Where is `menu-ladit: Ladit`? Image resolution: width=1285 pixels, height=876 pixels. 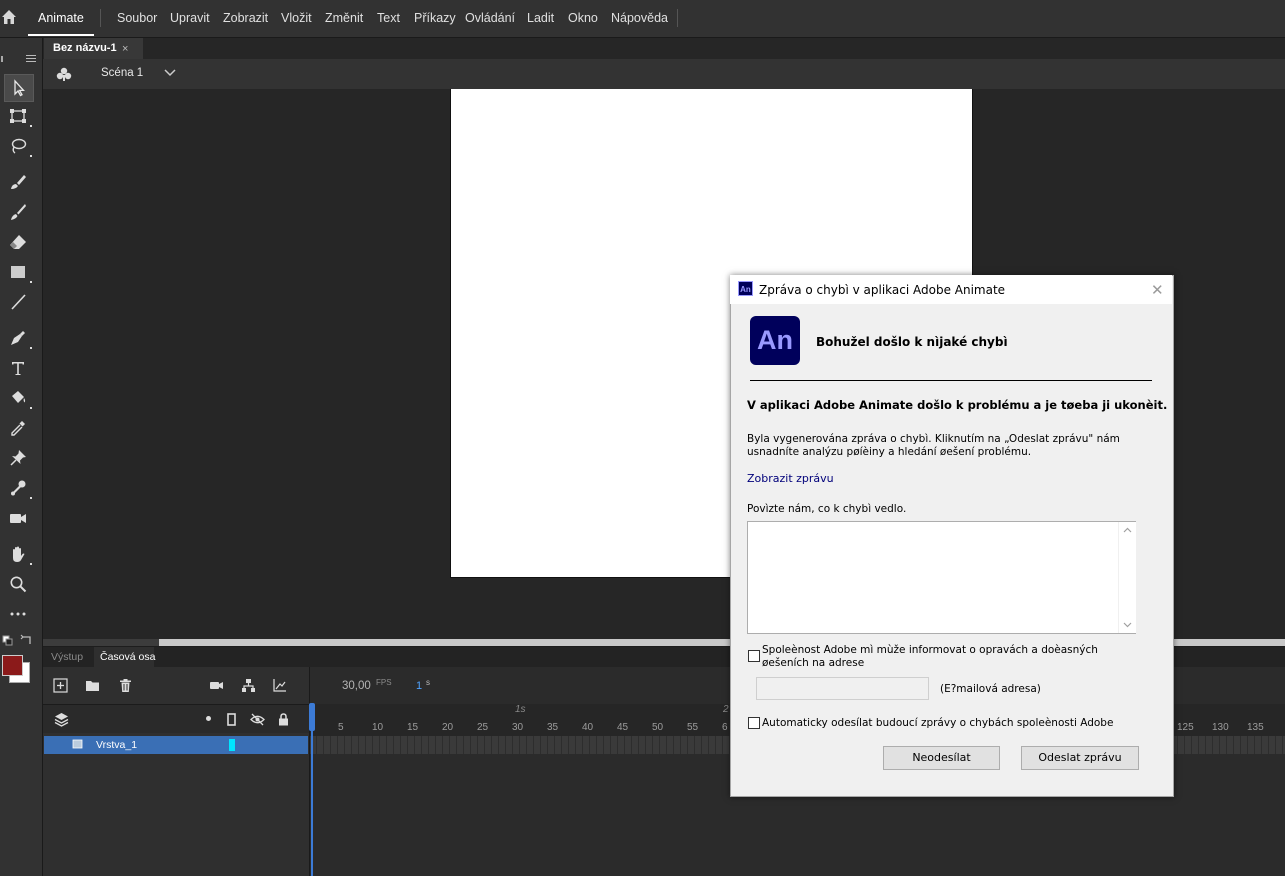
menu-ladit: Ladit is located at coordinates (540, 18).